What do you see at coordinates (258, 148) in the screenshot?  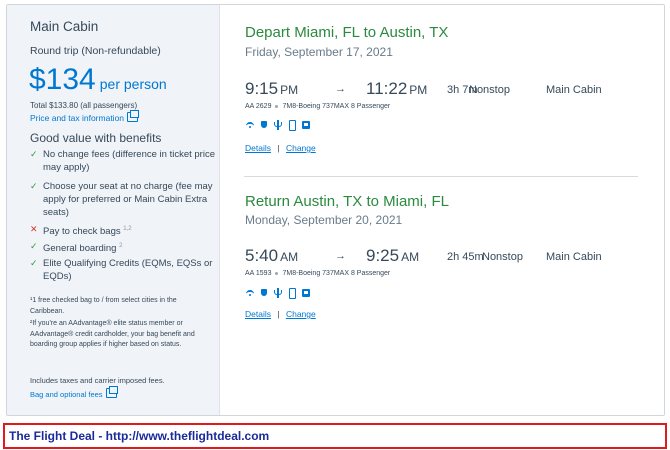 I see `depart-details-link: Details` at bounding box center [258, 148].